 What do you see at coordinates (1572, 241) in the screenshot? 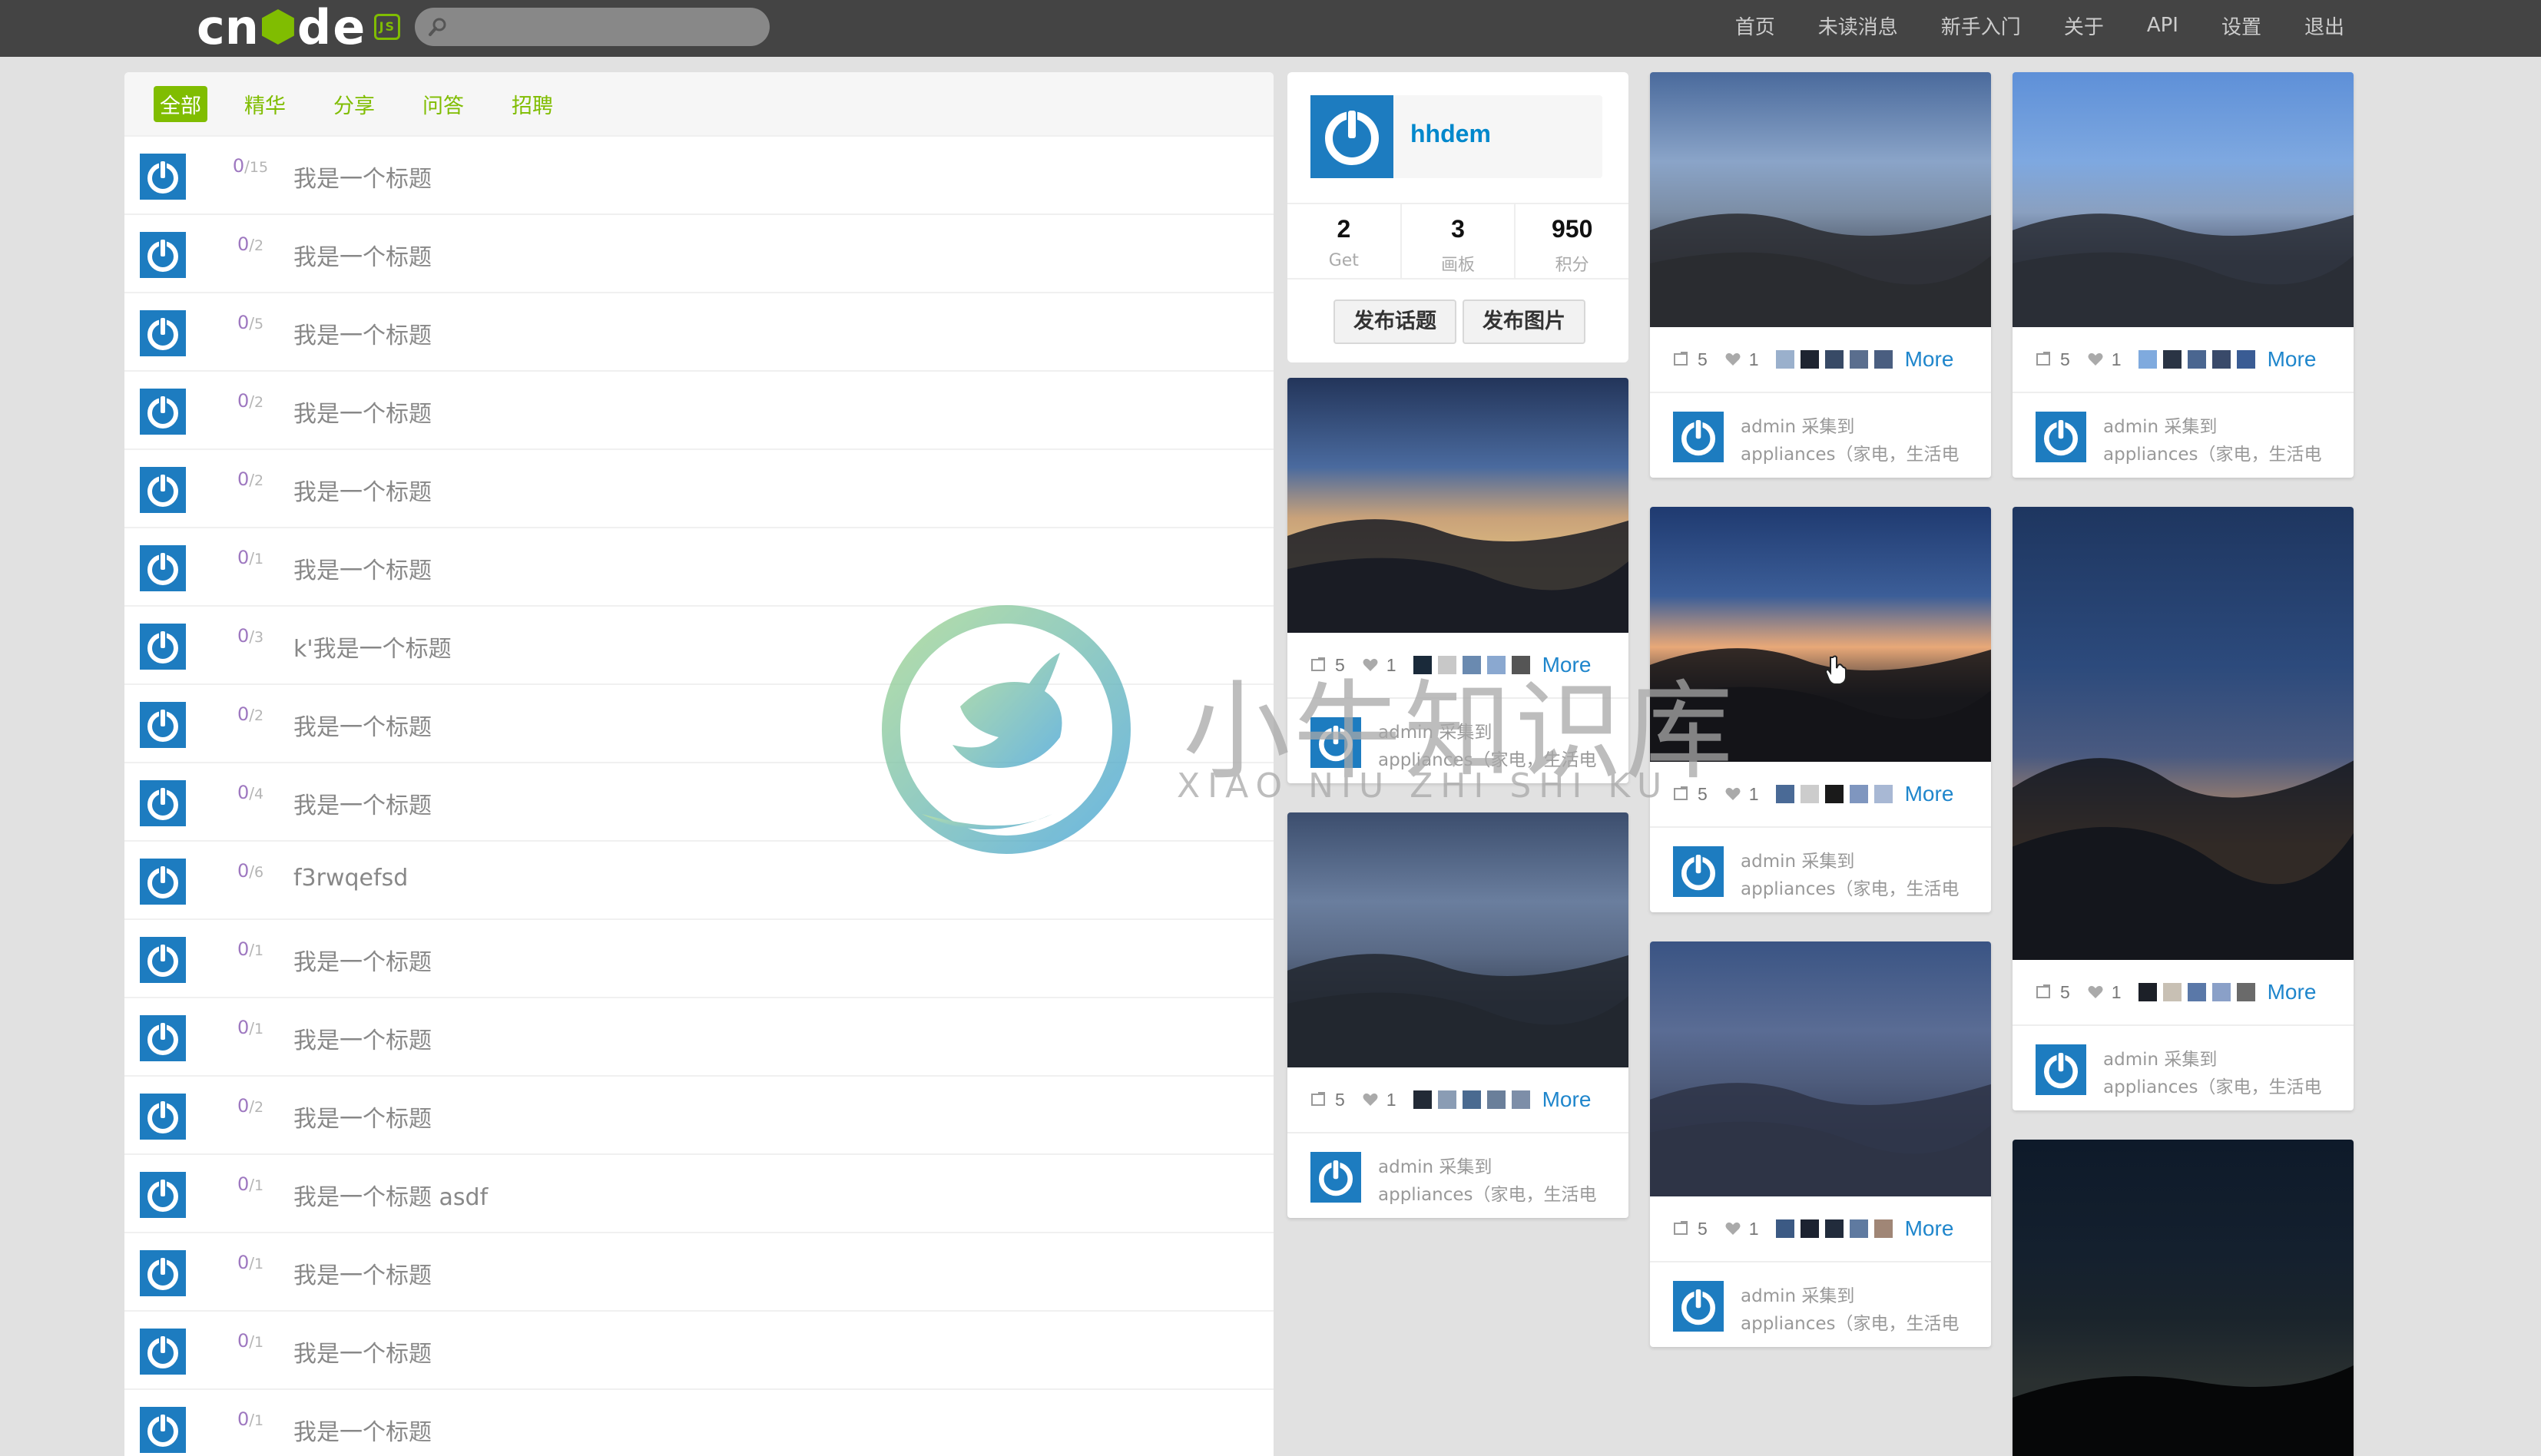
I see `stat-score: 950 积分` at bounding box center [1572, 241].